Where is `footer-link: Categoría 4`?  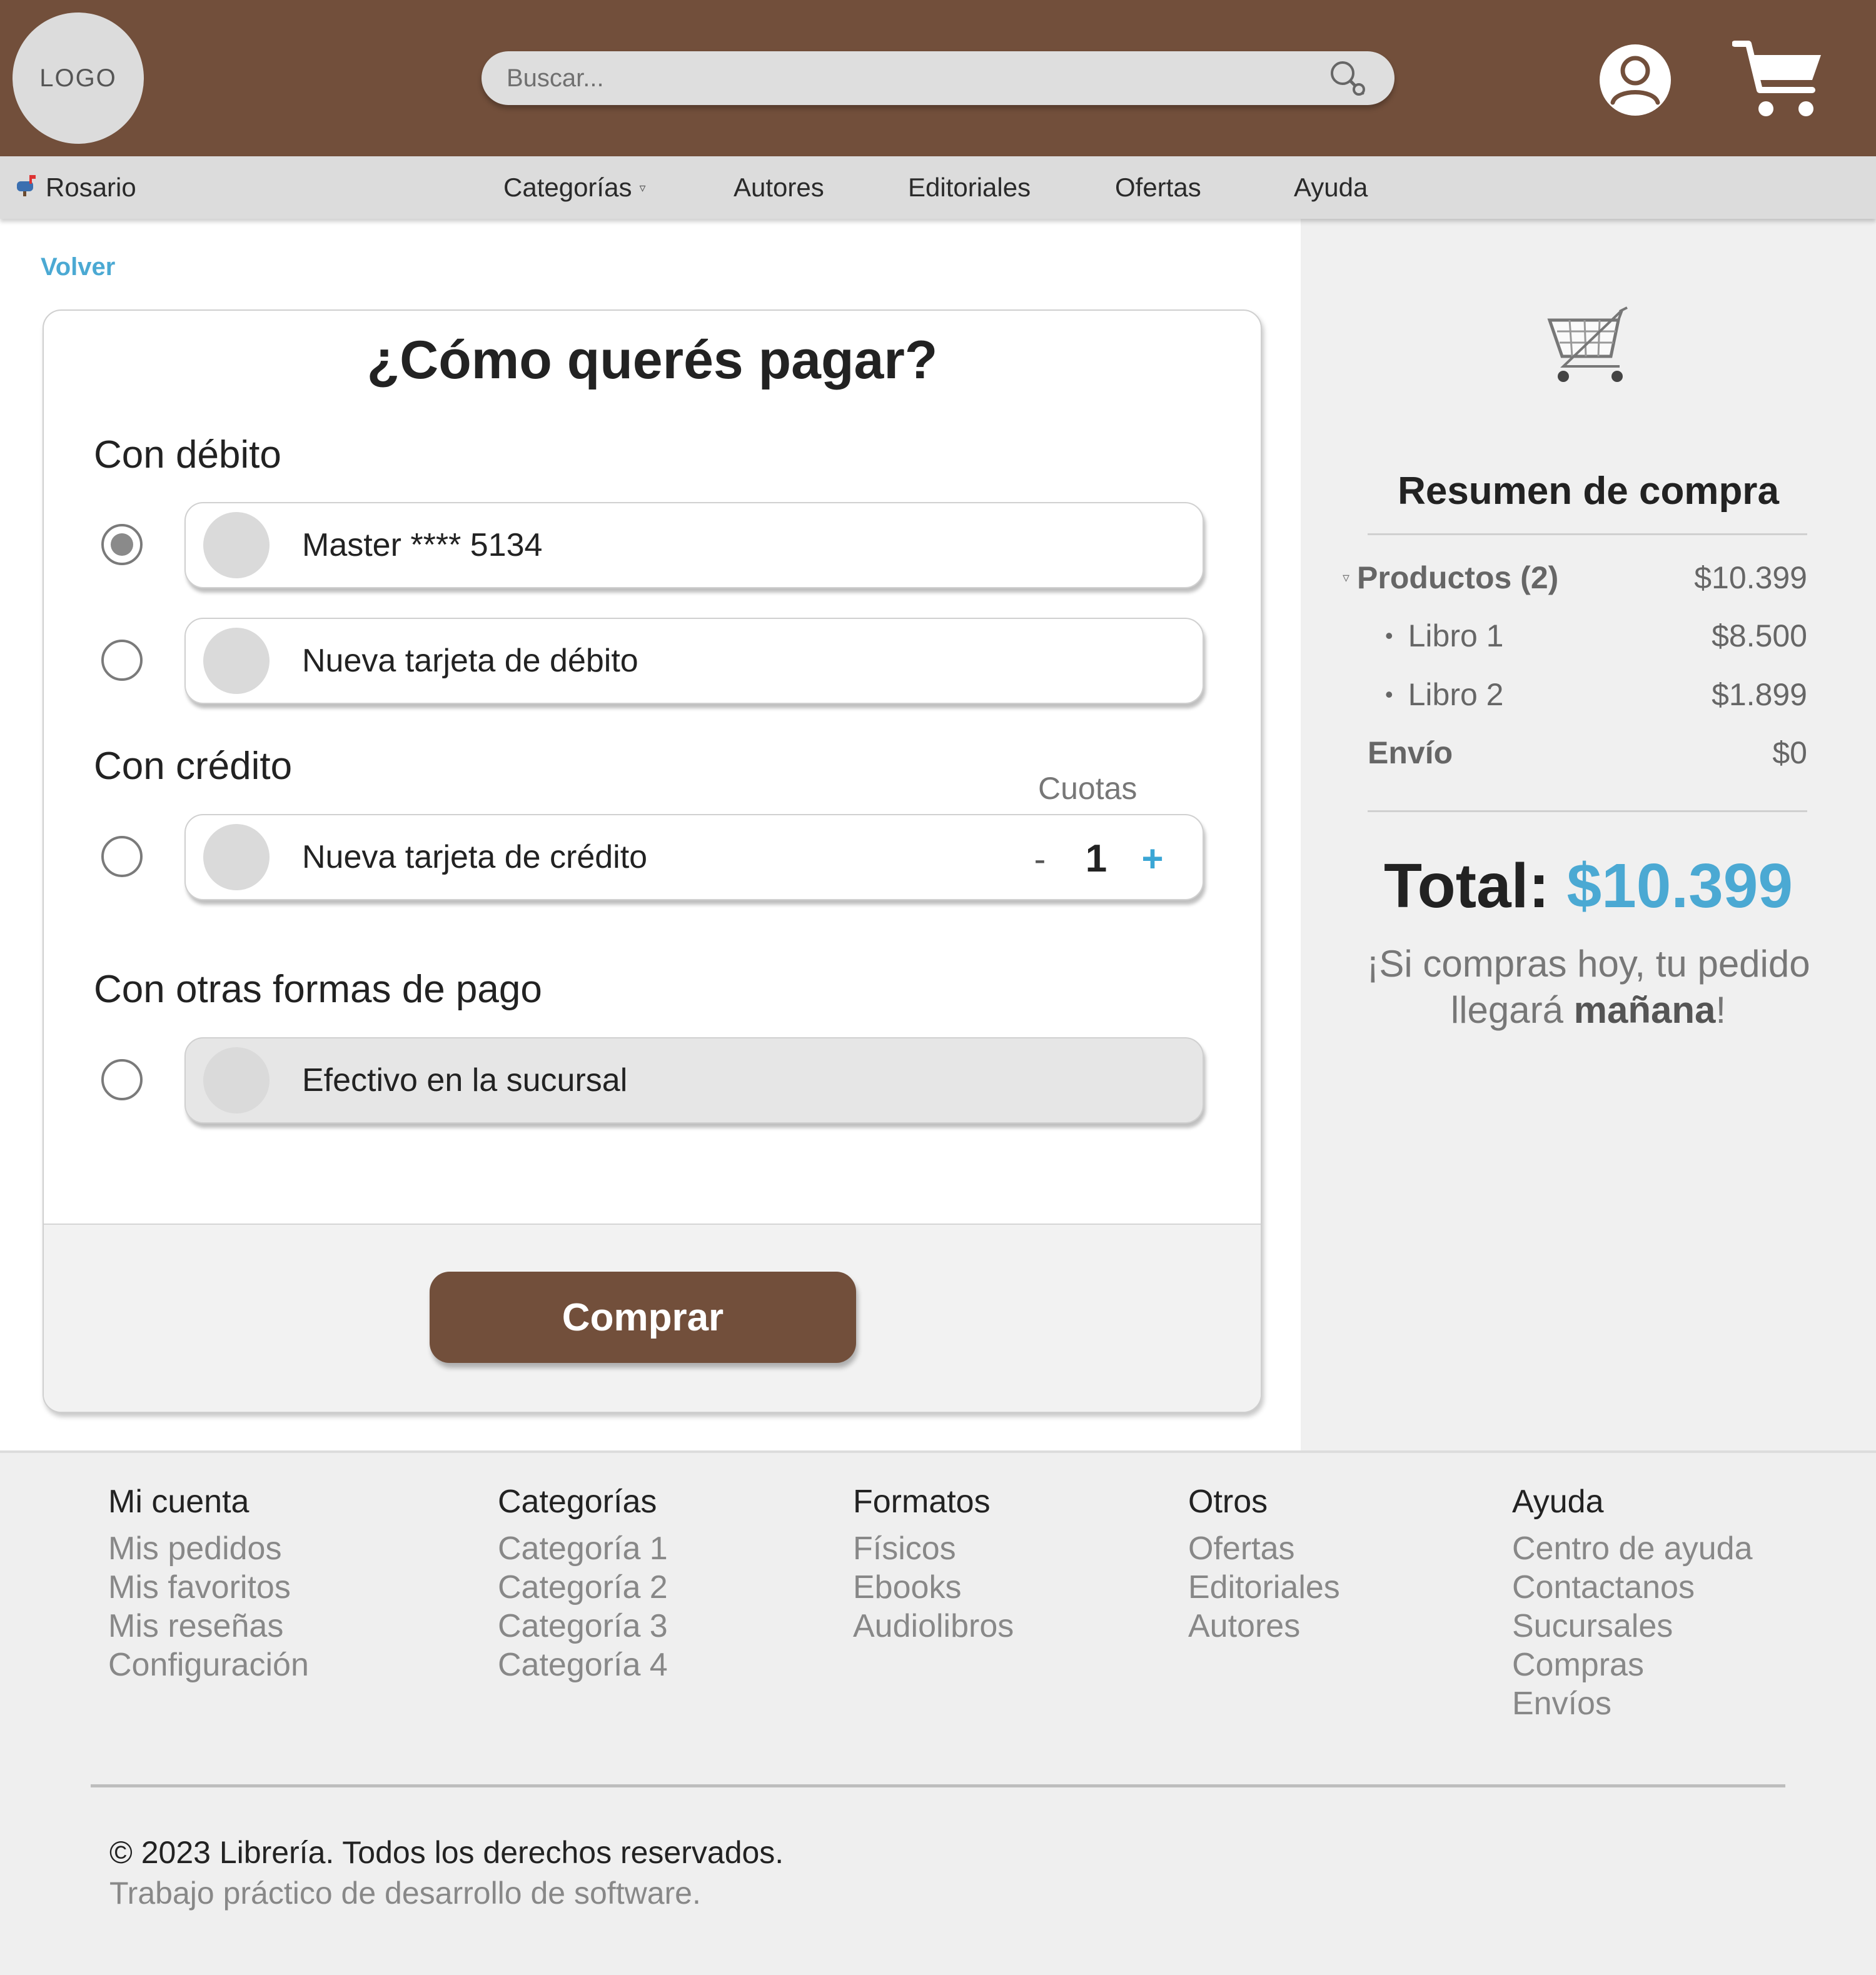
footer-link: Categoría 4 is located at coordinates (583, 1665).